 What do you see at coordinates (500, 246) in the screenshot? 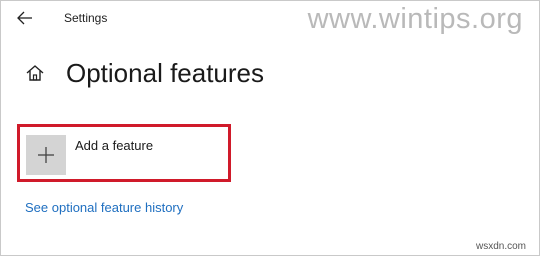
I see `footer-watermark: wsxdn.com` at bounding box center [500, 246].